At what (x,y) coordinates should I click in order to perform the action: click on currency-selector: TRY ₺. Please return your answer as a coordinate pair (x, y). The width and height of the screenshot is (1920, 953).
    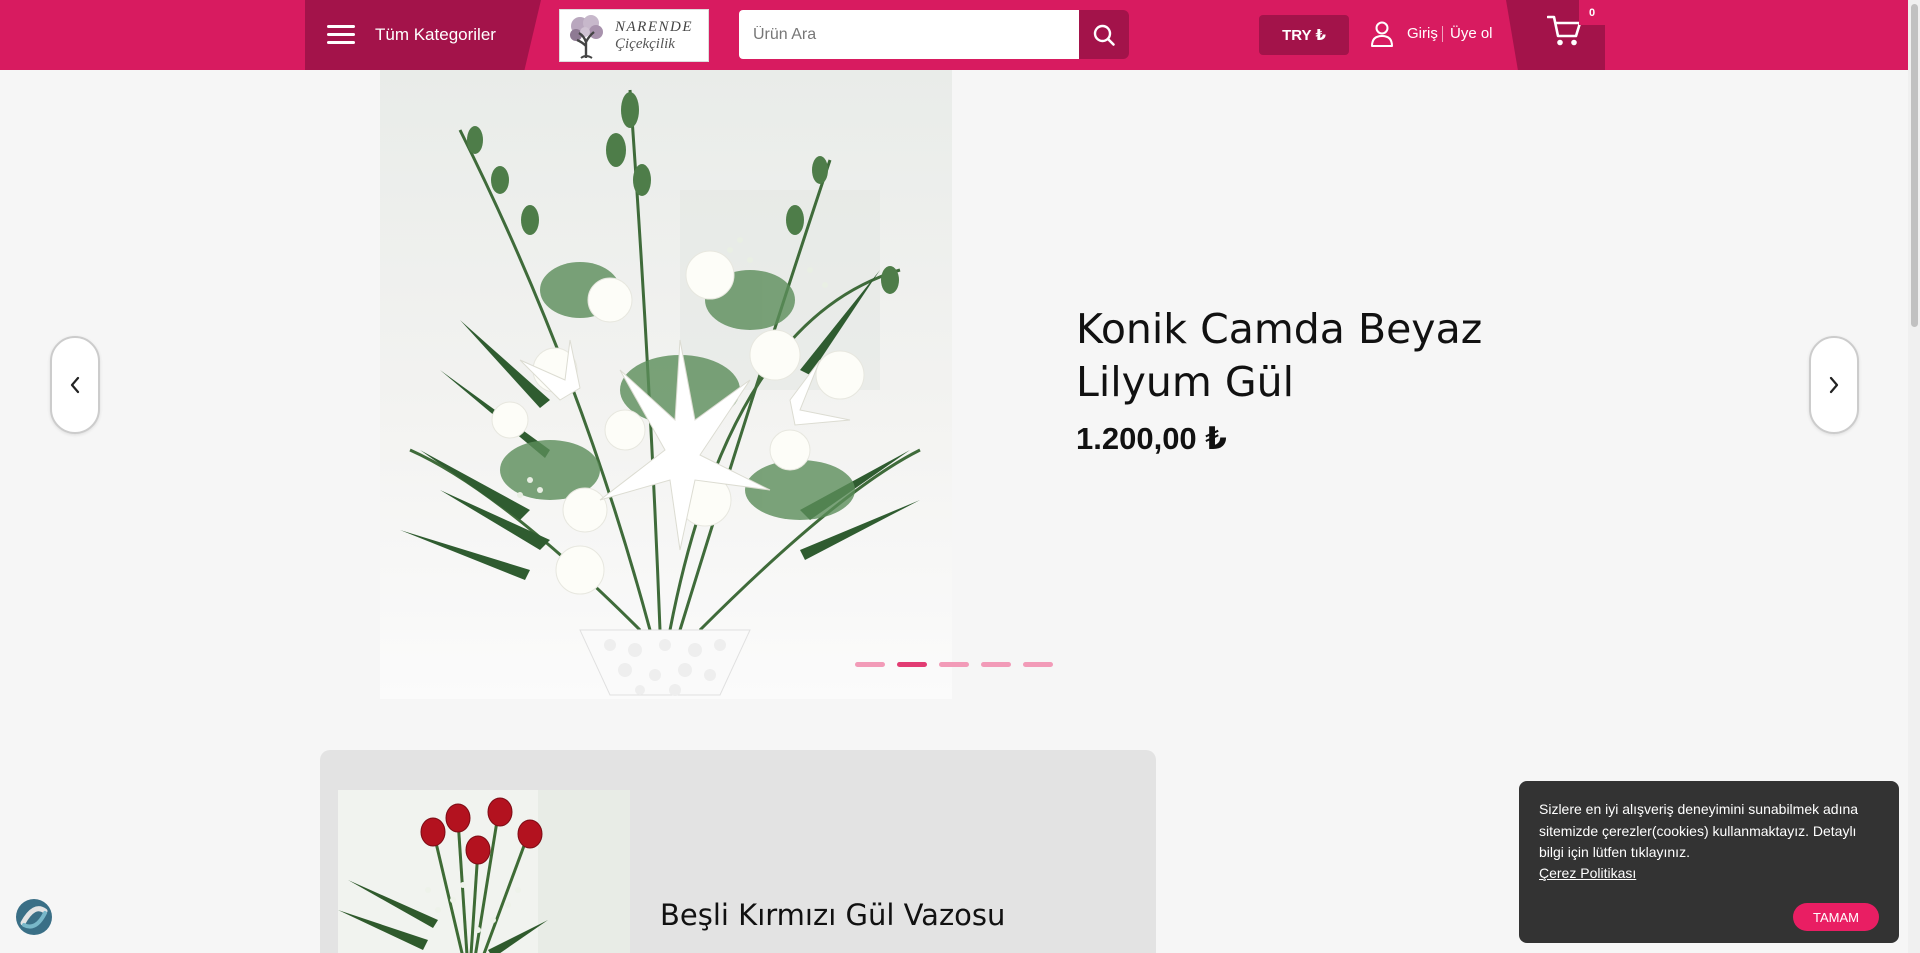
    Looking at the image, I should click on (1304, 35).